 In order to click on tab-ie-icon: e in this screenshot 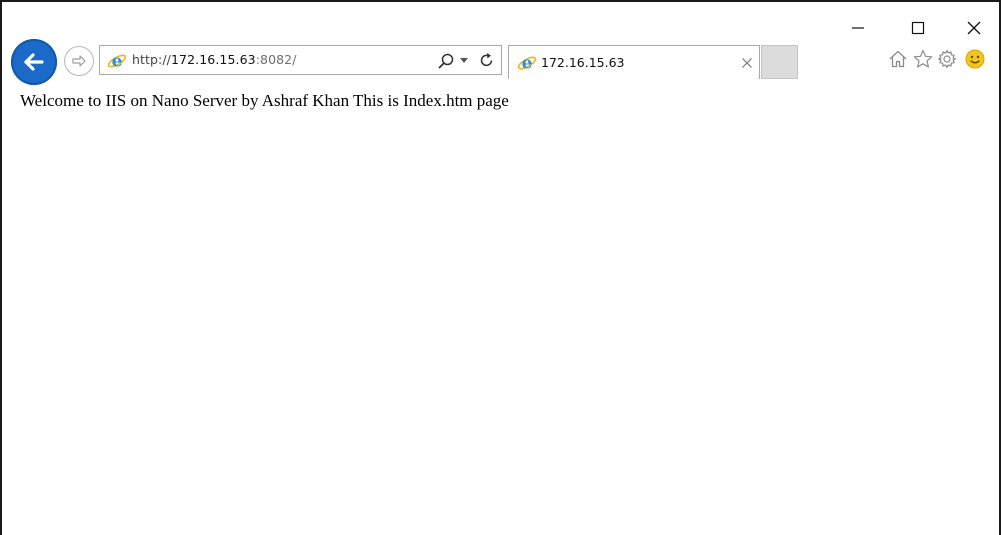, I will do `click(527, 64)`.